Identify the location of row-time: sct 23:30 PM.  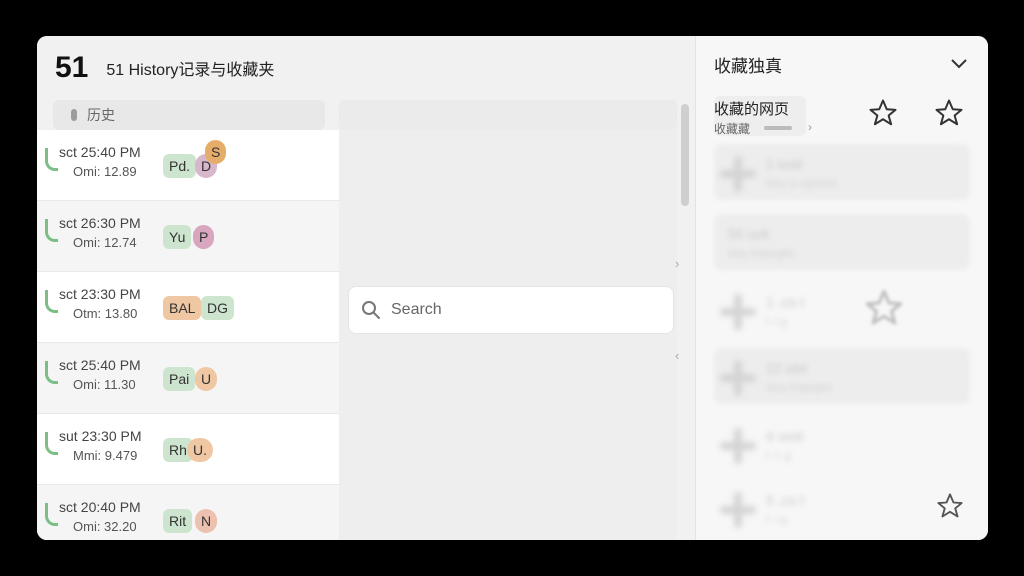
(100, 294).